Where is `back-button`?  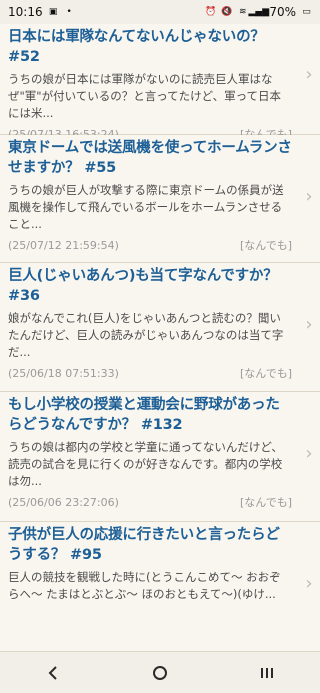
back-button is located at coordinates (53, 673).